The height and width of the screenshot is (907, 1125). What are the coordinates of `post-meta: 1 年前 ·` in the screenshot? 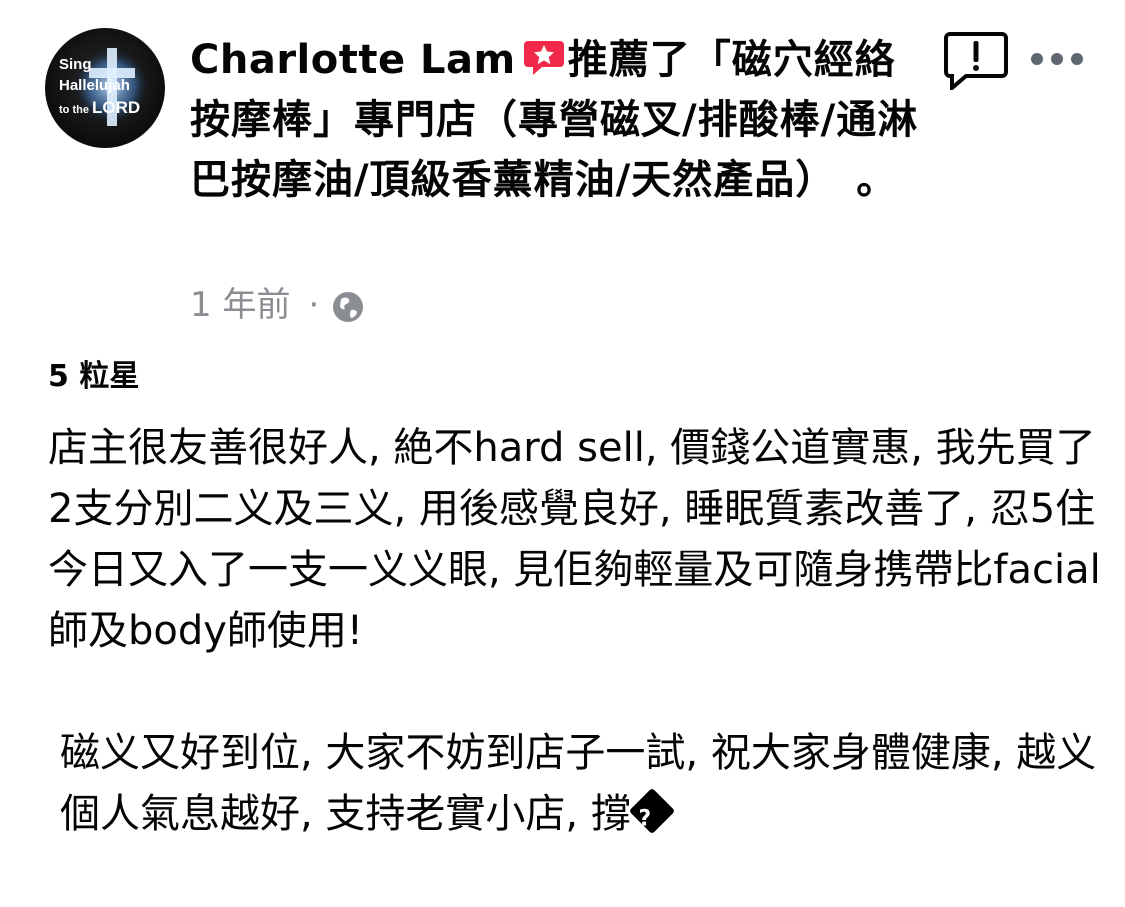 It's located at (277, 305).